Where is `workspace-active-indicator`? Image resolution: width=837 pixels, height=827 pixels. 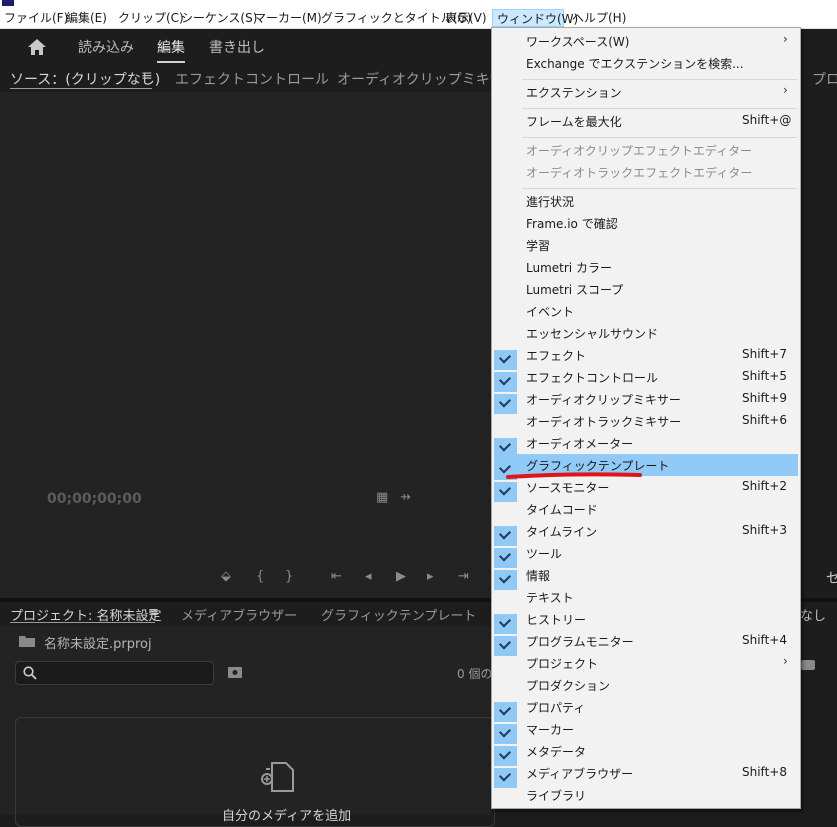
workspace-active-indicator is located at coordinates (171, 62).